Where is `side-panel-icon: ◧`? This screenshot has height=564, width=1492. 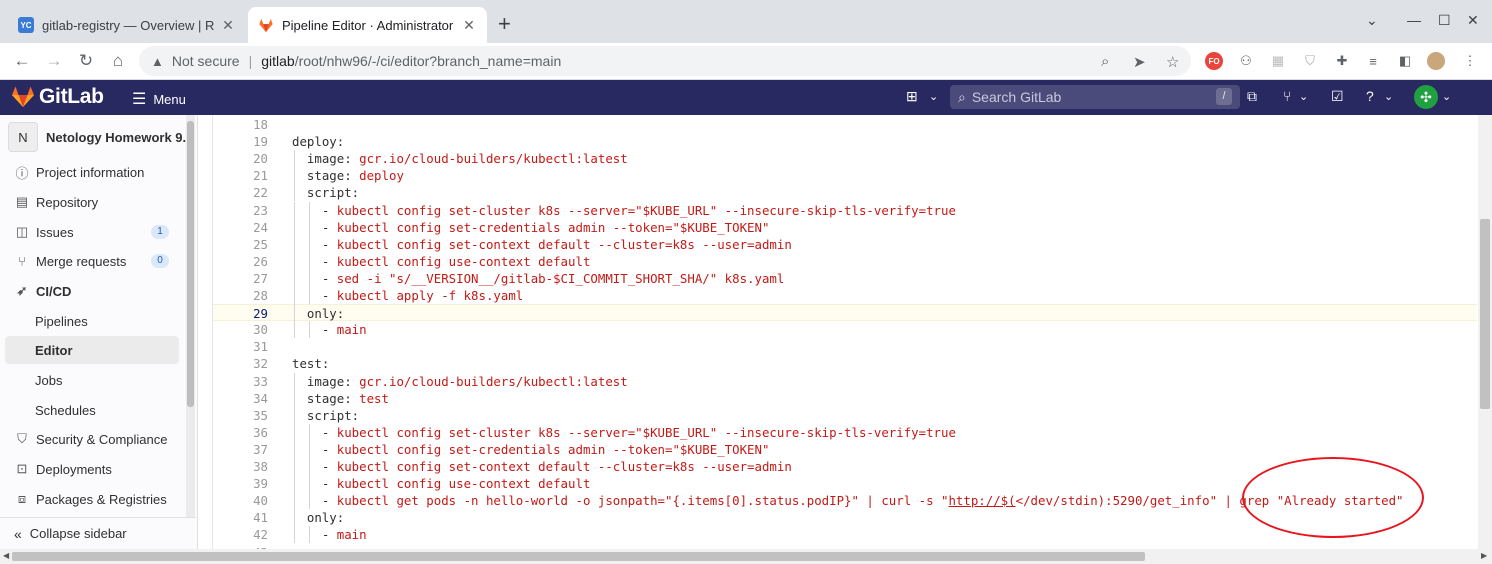 side-panel-icon: ◧ is located at coordinates (1405, 61).